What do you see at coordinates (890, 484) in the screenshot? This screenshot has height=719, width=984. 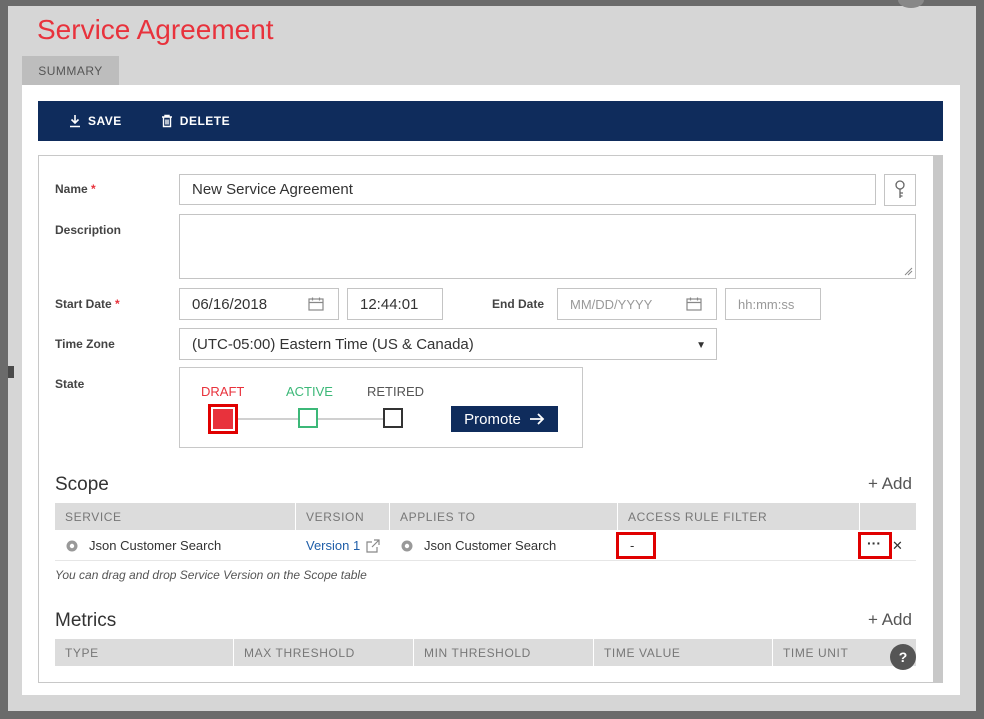 I see `scope-add-button: + Add` at bounding box center [890, 484].